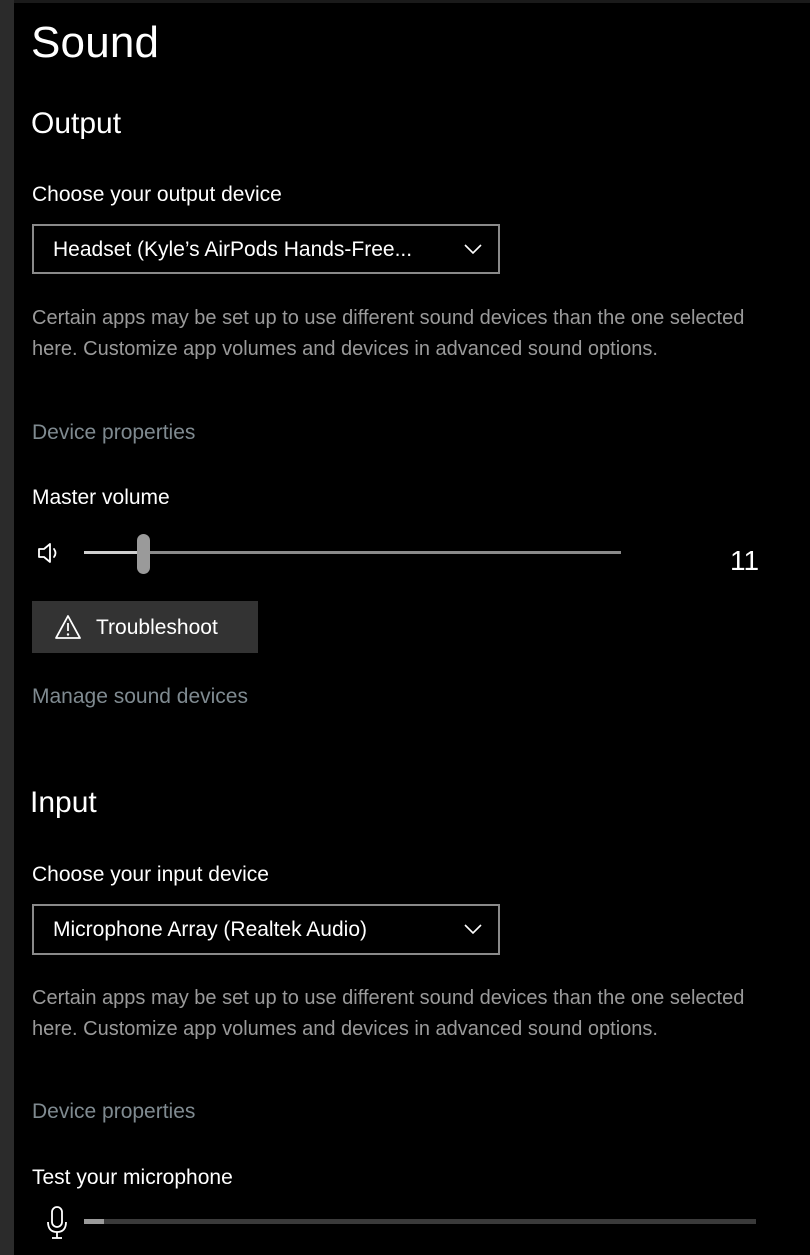 This screenshot has height=1255, width=810. I want to click on speaker-icon, so click(50, 553).